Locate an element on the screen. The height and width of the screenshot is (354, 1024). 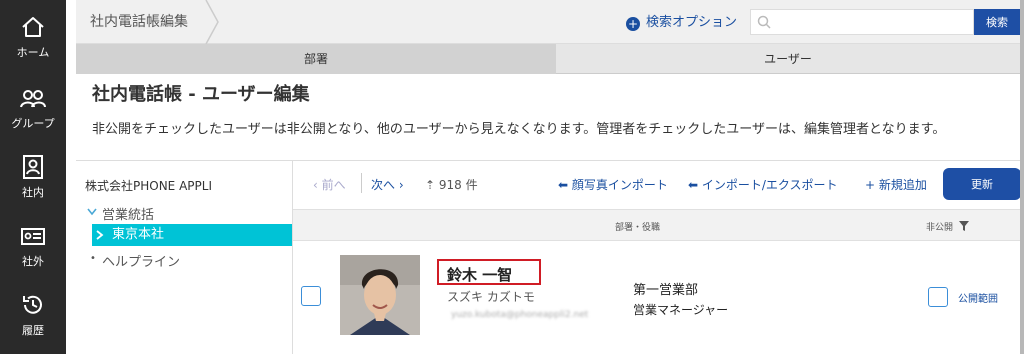
result-count: ⇡ 918 件 is located at coordinates (451, 184).